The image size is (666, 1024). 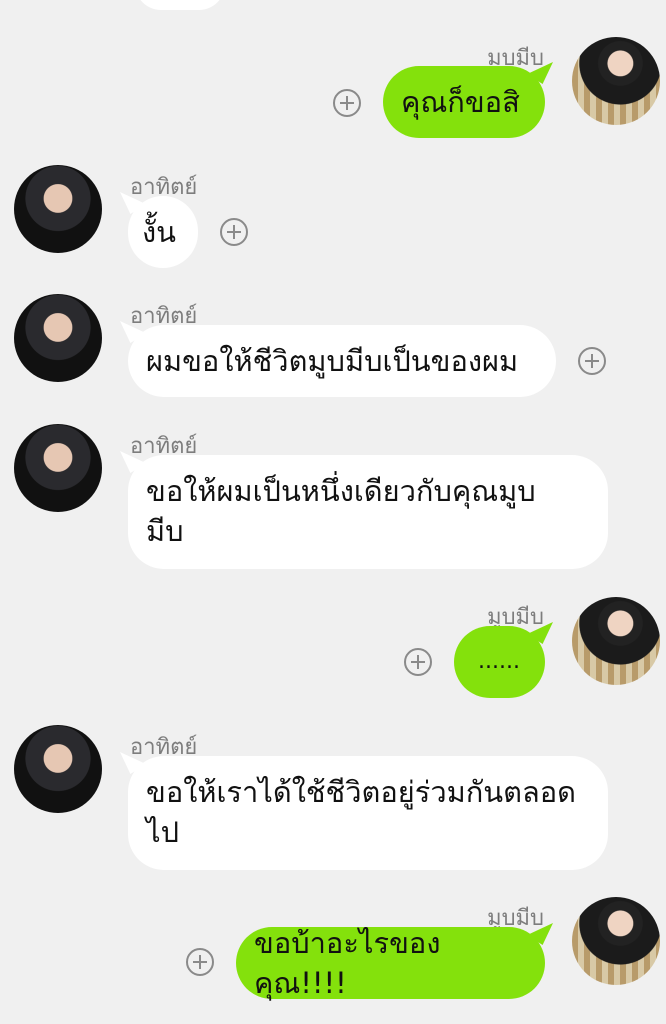 I want to click on previous-message-bubble, so click(x=180, y=5).